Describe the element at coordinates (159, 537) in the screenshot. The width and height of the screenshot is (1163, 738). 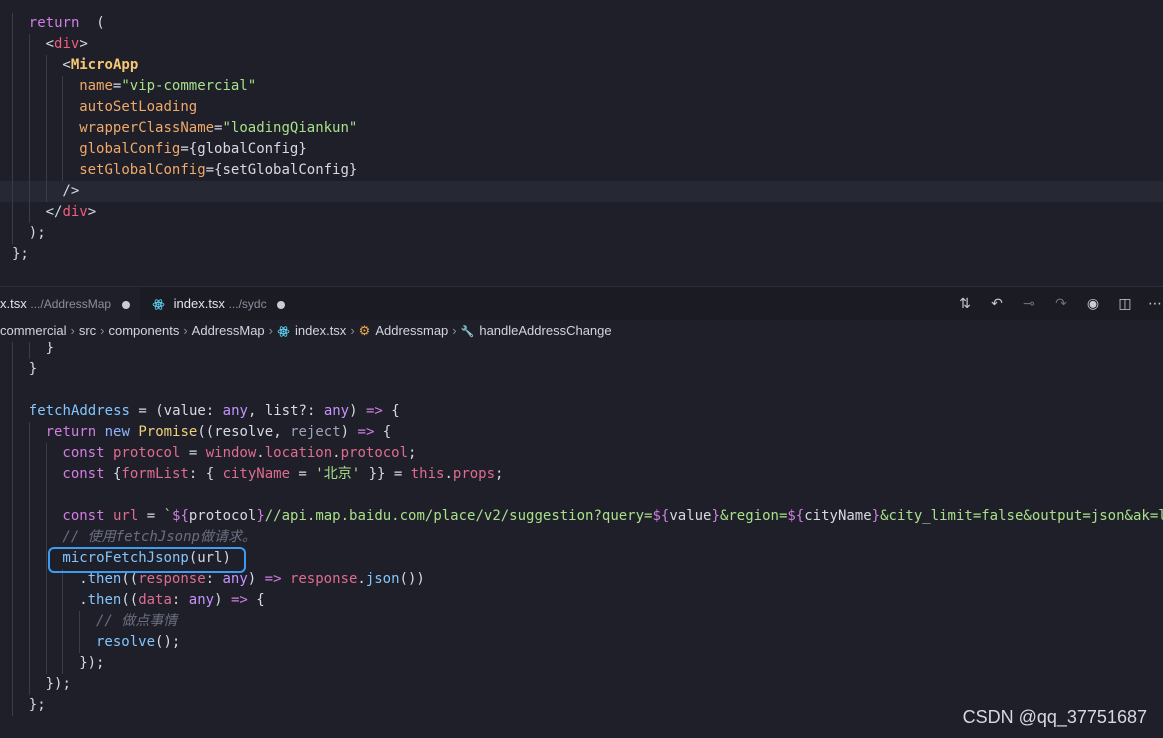
I see `code-token: // 使用fetchJsonp做请求。` at that location.